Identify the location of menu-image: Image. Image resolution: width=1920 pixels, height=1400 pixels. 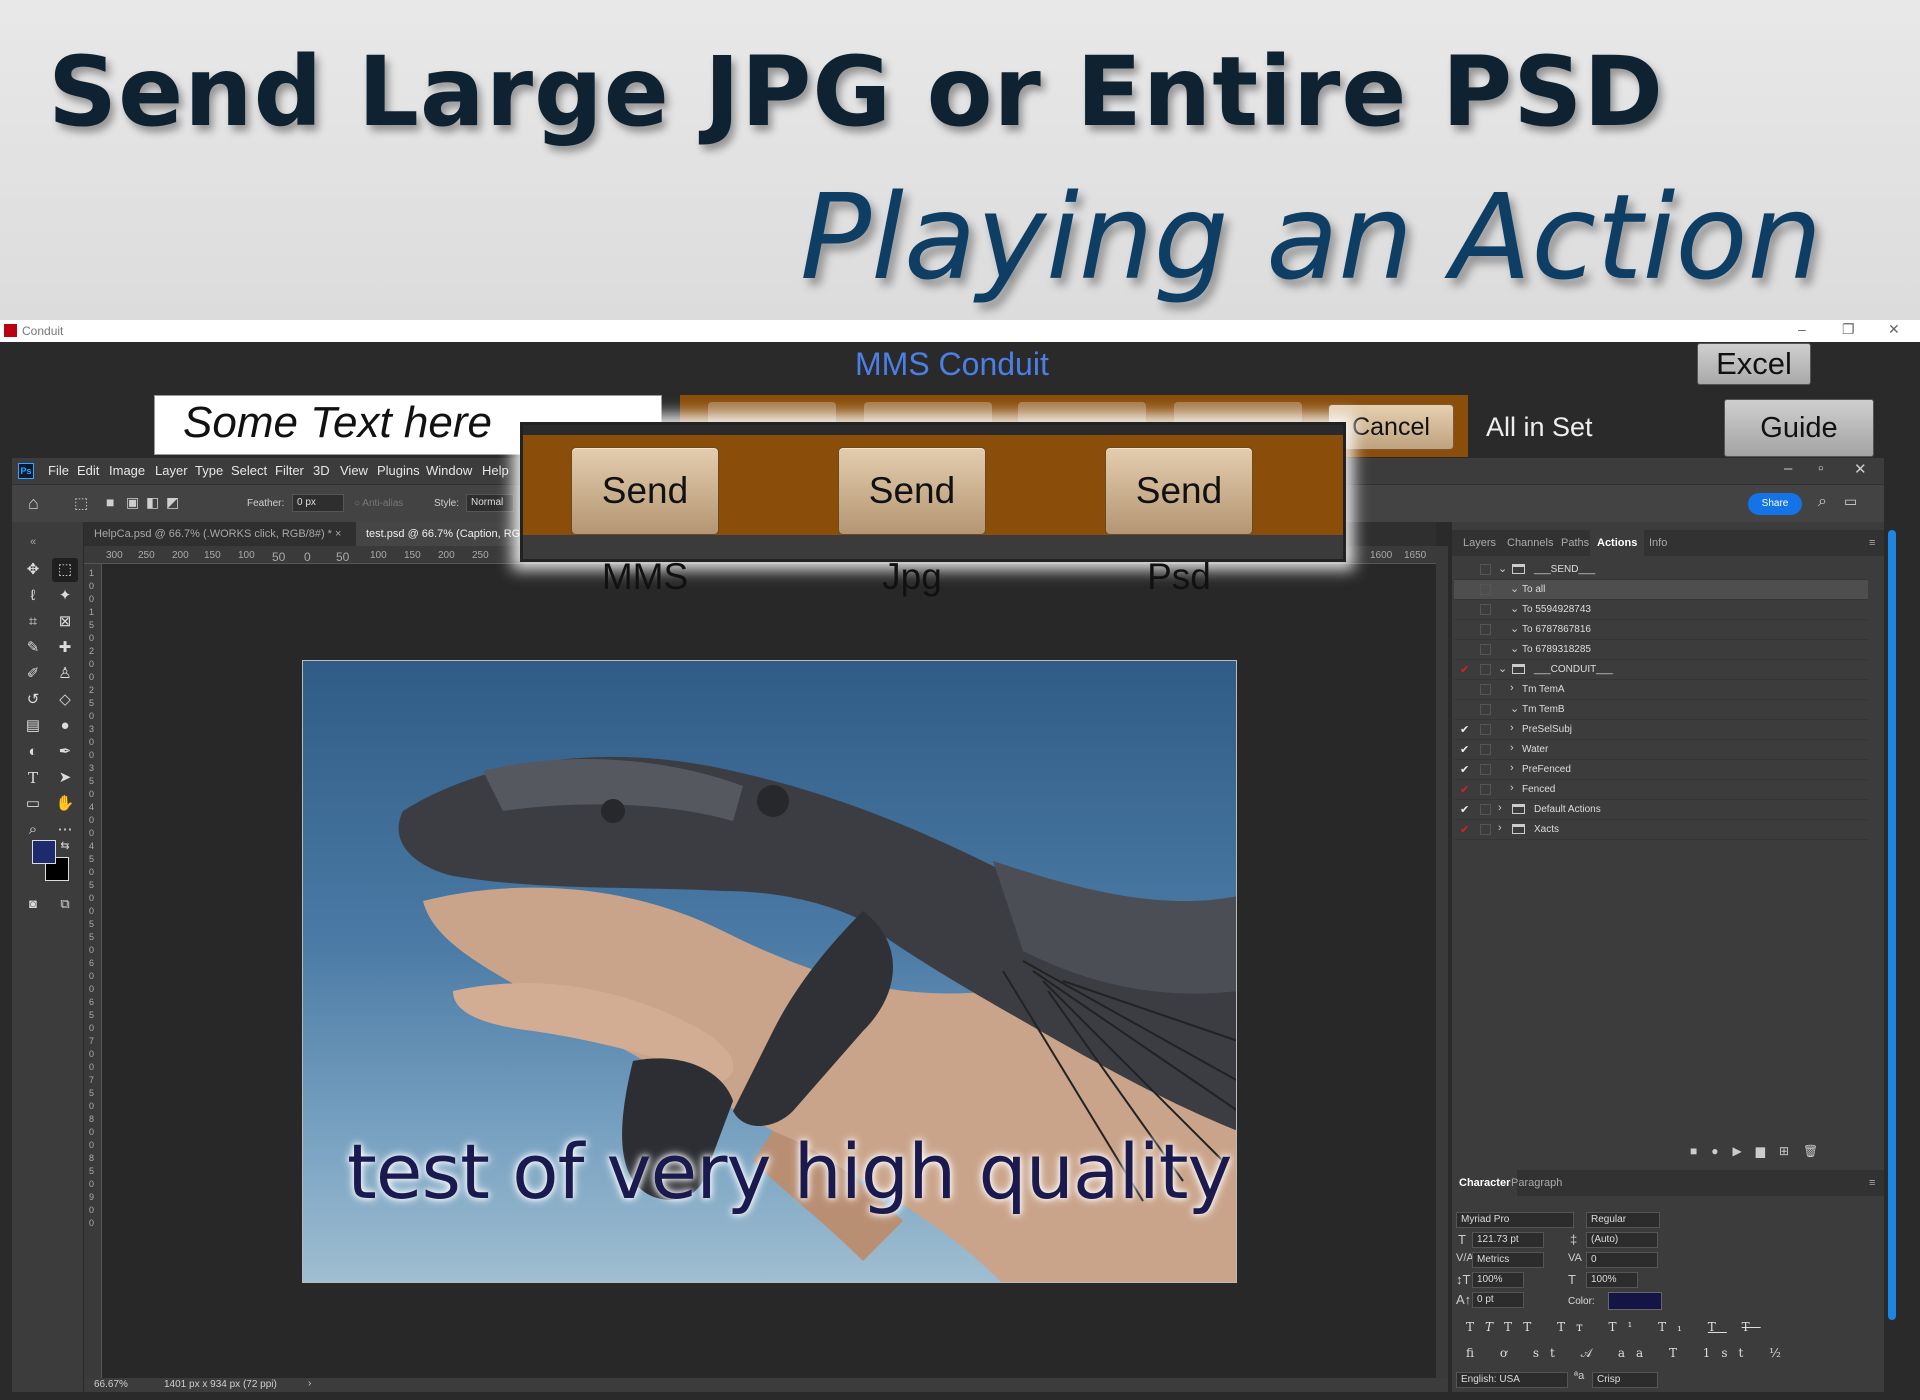
(127, 470).